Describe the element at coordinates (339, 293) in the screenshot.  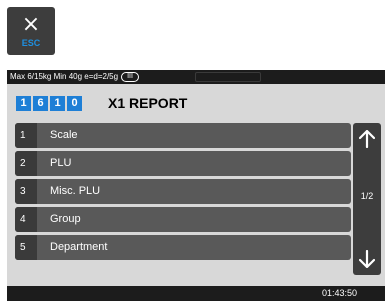
I see `clock: 01:43:50` at that location.